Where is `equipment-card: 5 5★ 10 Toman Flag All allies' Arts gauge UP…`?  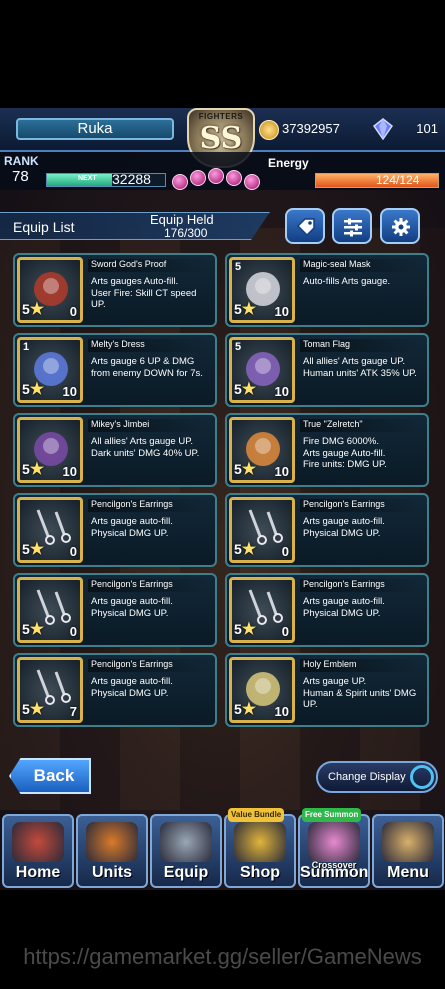
equipment-card: 5 5★ 10 Toman Flag All allies' Arts gauge UP… is located at coordinates (327, 370).